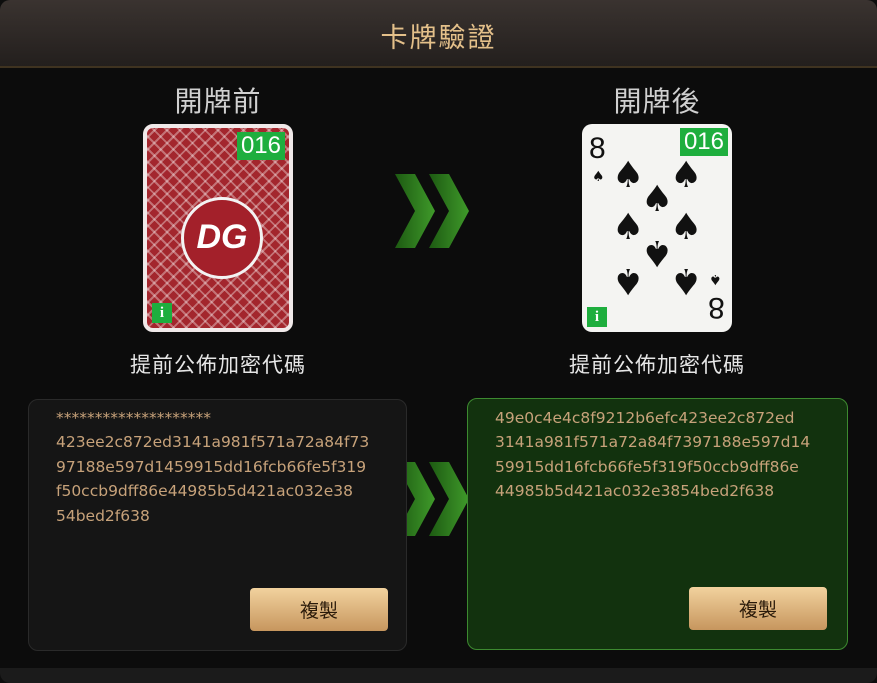 Image resolution: width=877 pixels, height=683 pixels. What do you see at coordinates (597, 148) in the screenshot?
I see `card-rank-top: 8` at bounding box center [597, 148].